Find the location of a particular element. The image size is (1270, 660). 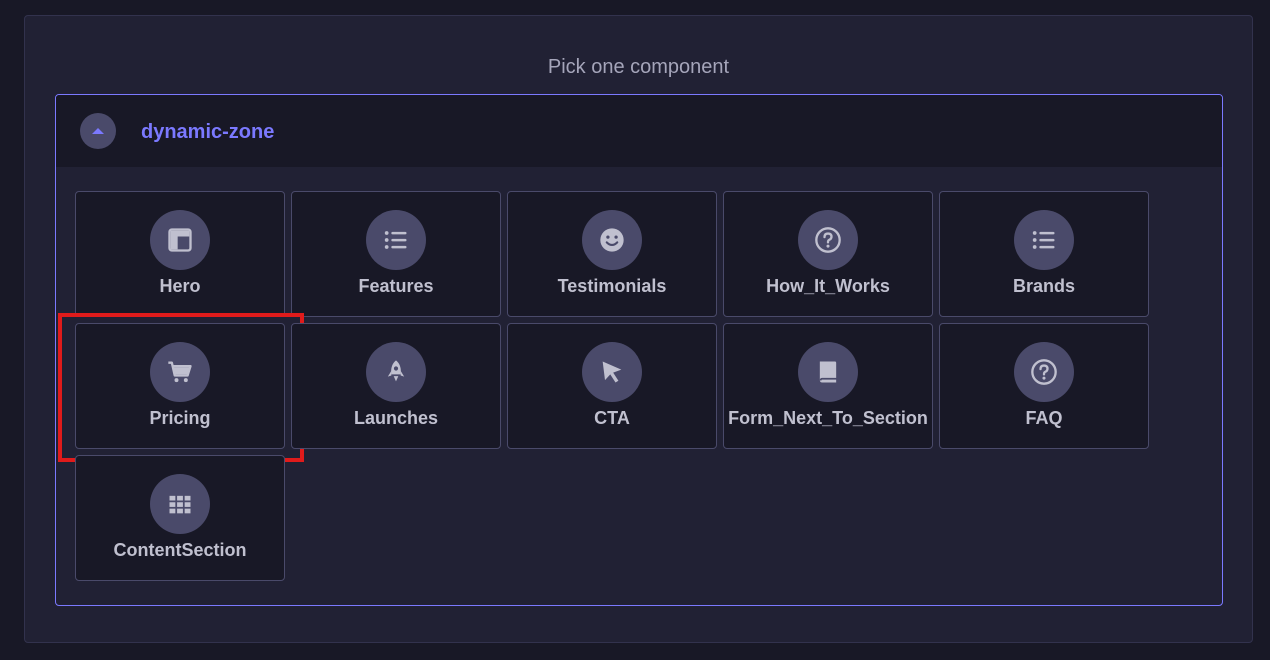

rocket-icon is located at coordinates (396, 372).